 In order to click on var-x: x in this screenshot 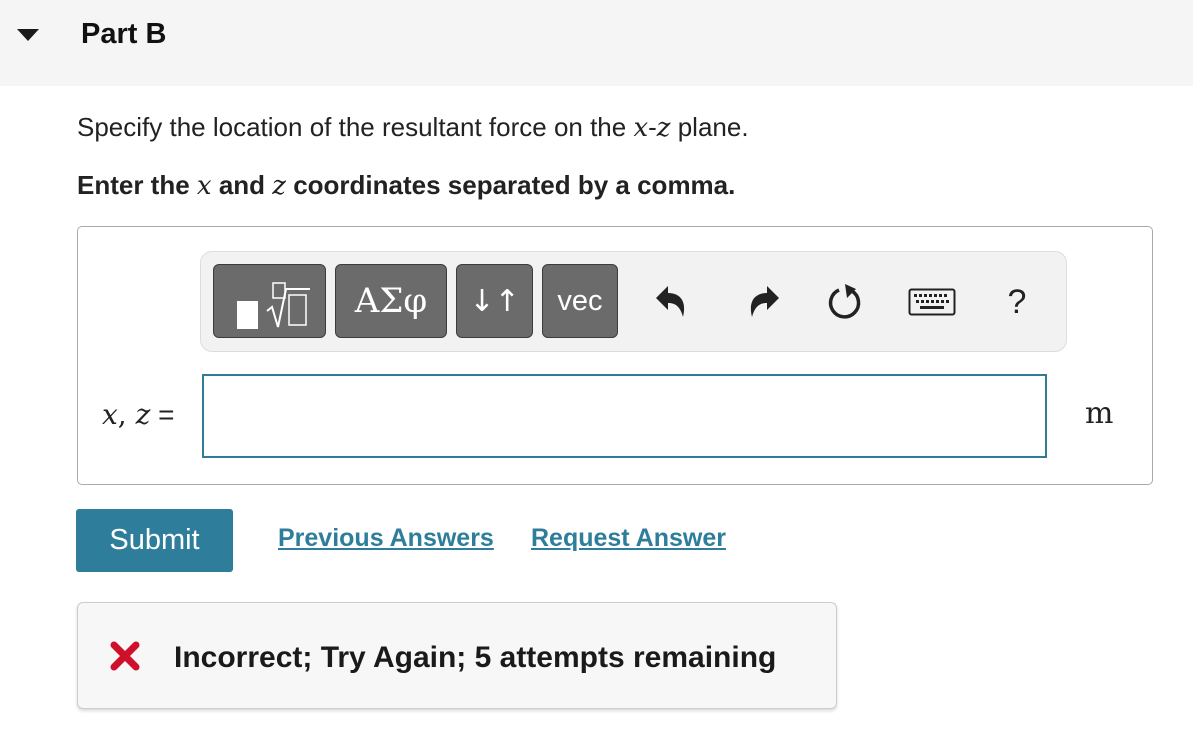, I will do `click(641, 128)`.